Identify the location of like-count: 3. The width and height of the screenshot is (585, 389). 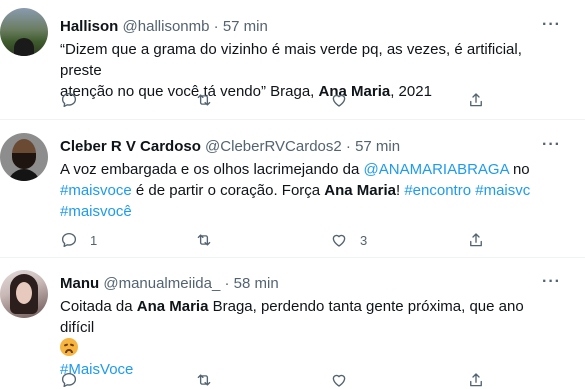
(364, 240).